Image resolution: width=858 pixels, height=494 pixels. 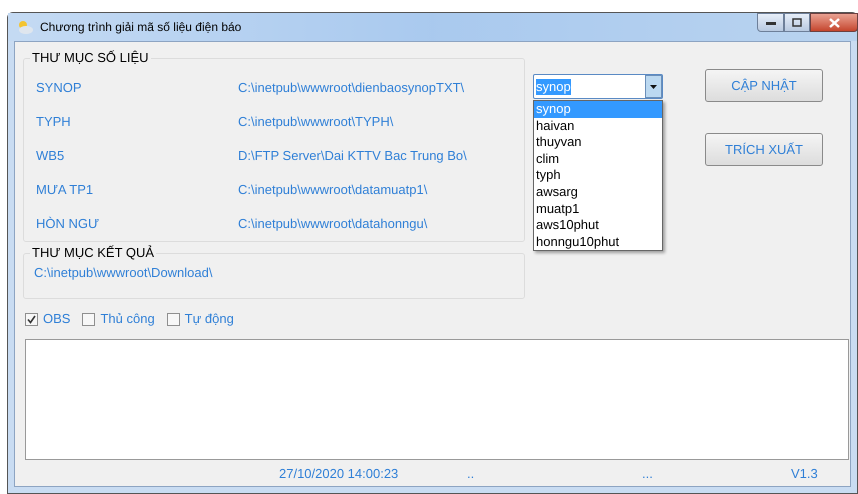 What do you see at coordinates (598, 209) in the screenshot?
I see `dropdown-option: muatp1` at bounding box center [598, 209].